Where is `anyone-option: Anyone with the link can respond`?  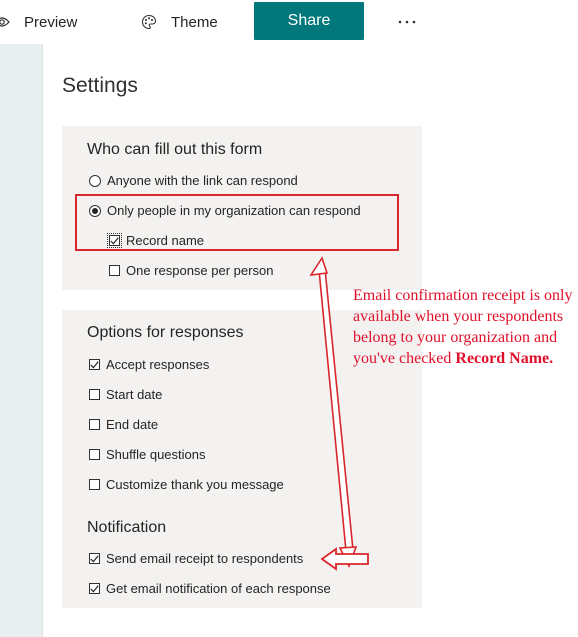
anyone-option: Anyone with the link can respond is located at coordinates (193, 180).